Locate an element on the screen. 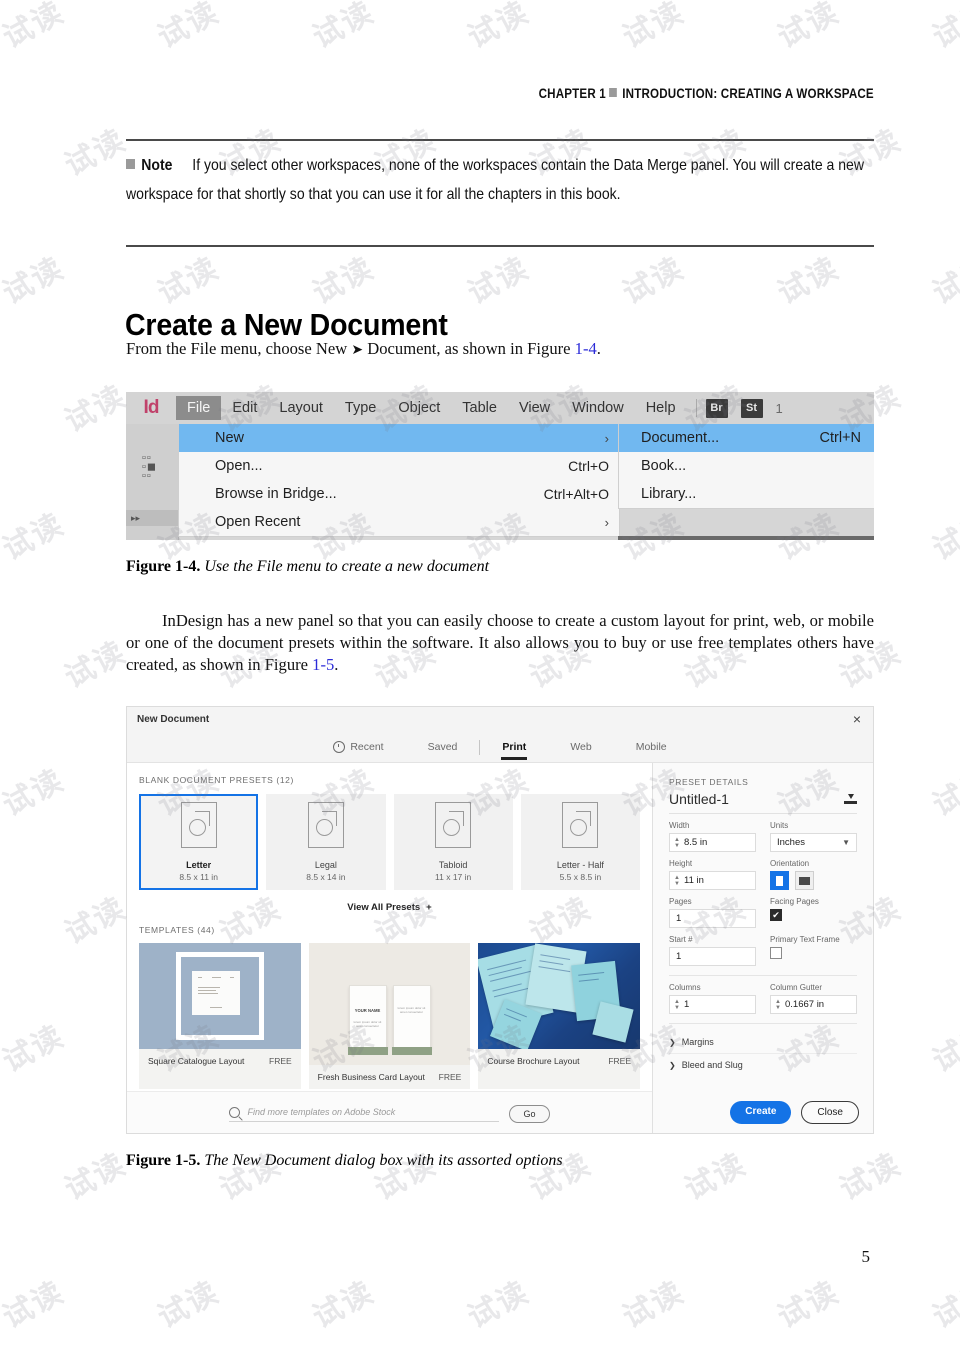  preset-card-tabloid: Tabloid 11 x 17 in is located at coordinates (453, 842).